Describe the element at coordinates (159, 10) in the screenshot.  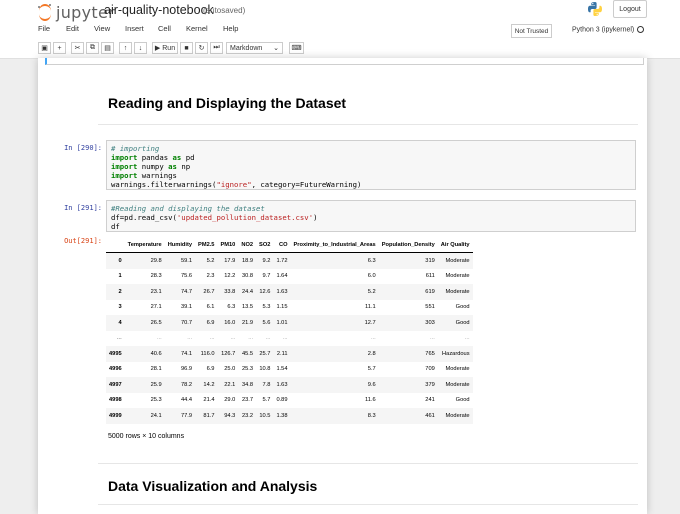
I see `notebook-name: air-quality-notebook` at that location.